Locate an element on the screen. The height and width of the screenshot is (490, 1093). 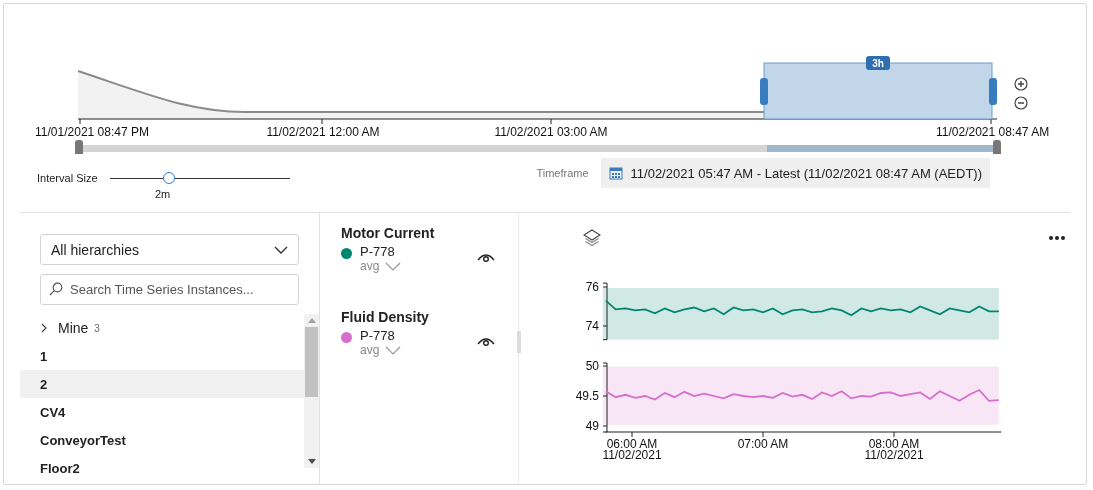
zoom-in-icon is located at coordinates (1021, 84).